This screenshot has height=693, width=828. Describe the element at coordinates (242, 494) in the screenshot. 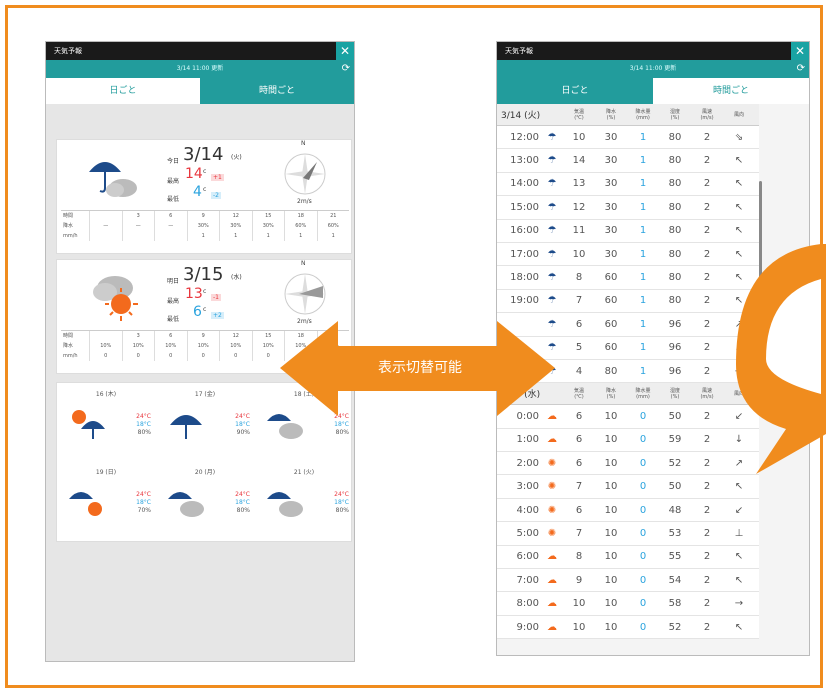

I see `week-high: 24°C` at that location.